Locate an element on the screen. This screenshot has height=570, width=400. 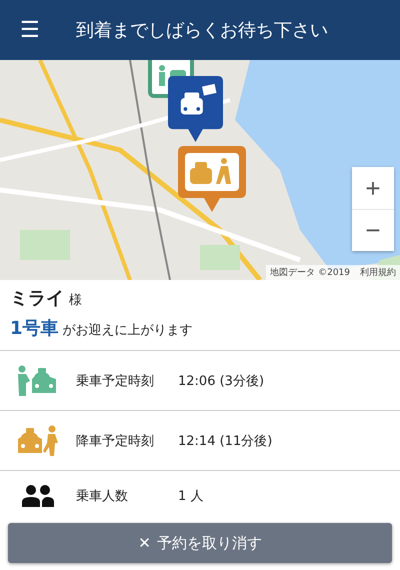
row-value: 12:14 (11分後) is located at coordinates (225, 441).